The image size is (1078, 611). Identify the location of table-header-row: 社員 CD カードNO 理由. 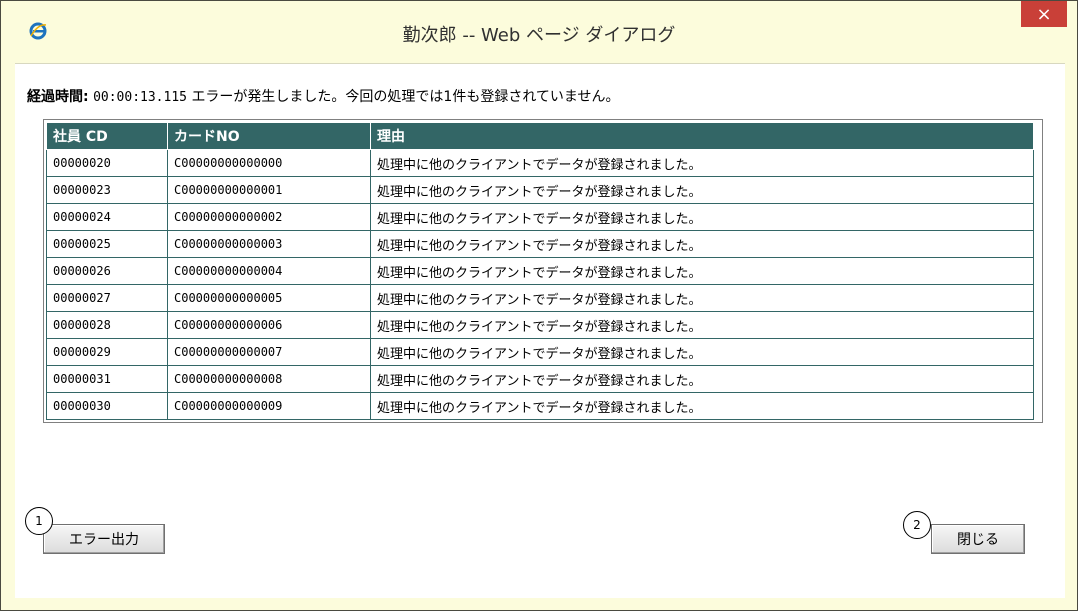
(540, 136).